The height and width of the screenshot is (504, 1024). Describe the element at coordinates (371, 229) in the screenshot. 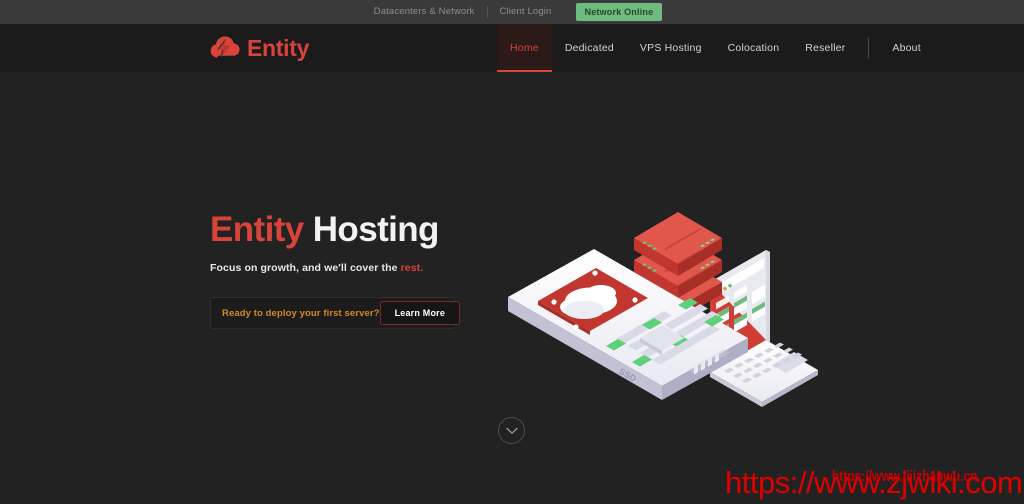

I see `hero-title-rest: Hosting` at that location.